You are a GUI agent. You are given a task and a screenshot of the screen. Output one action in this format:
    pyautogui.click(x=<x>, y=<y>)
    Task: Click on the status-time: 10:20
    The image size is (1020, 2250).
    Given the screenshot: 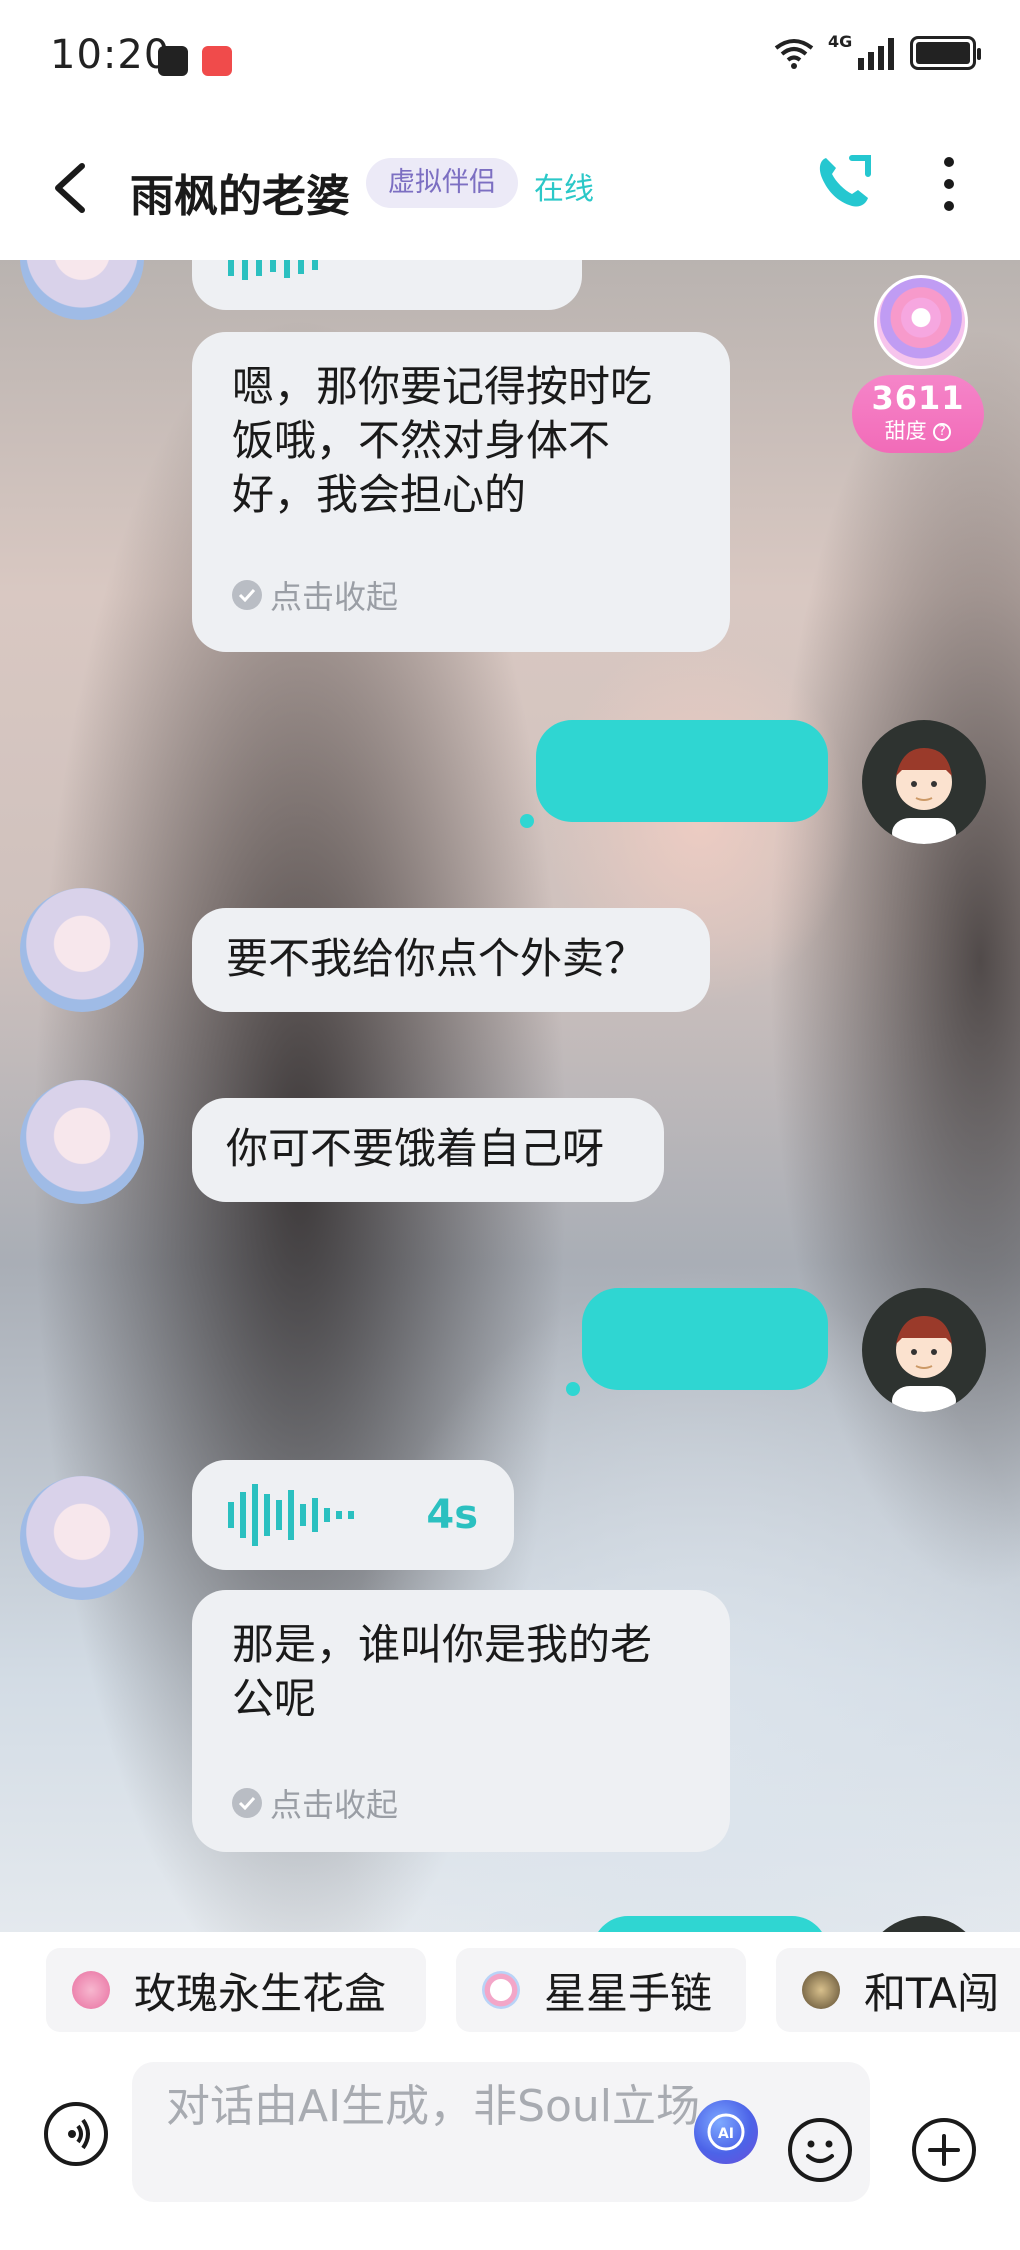 What is the action you would take?
    pyautogui.click(x=110, y=55)
    